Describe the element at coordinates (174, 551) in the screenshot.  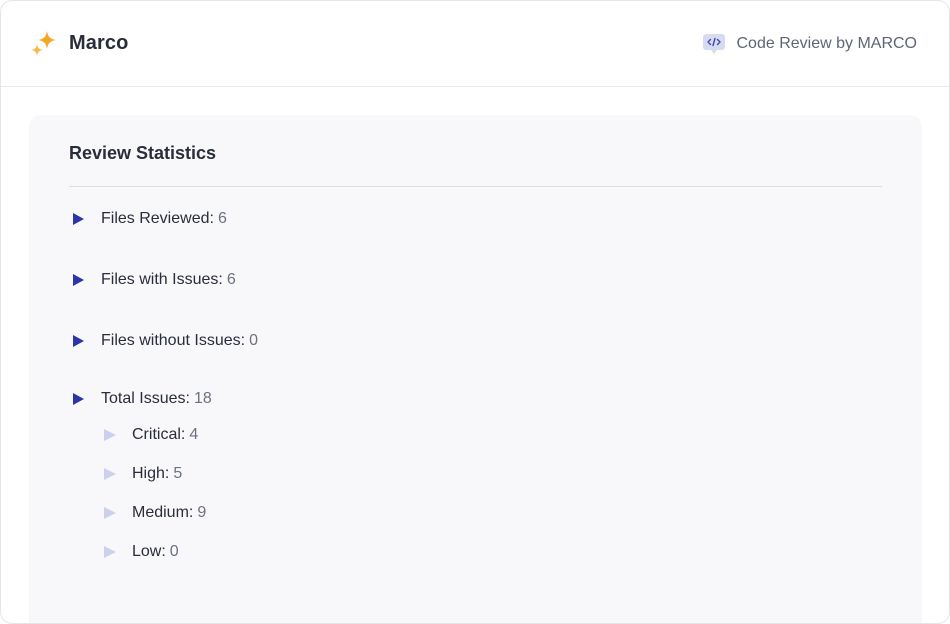
I see `severity-value: 0` at that location.